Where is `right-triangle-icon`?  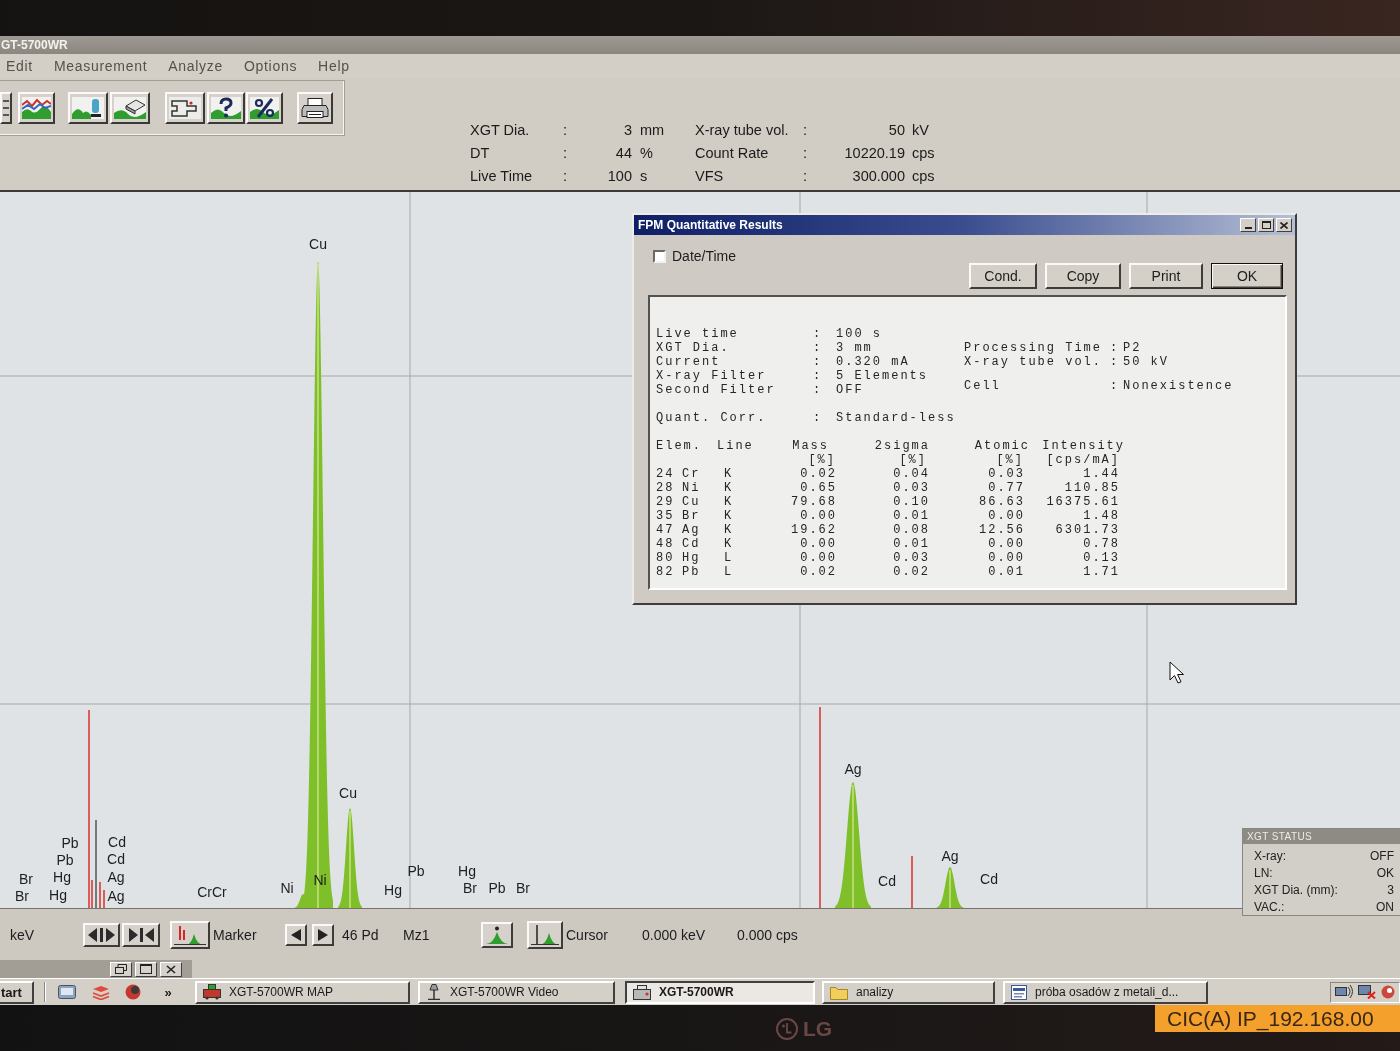 right-triangle-icon is located at coordinates (323, 934).